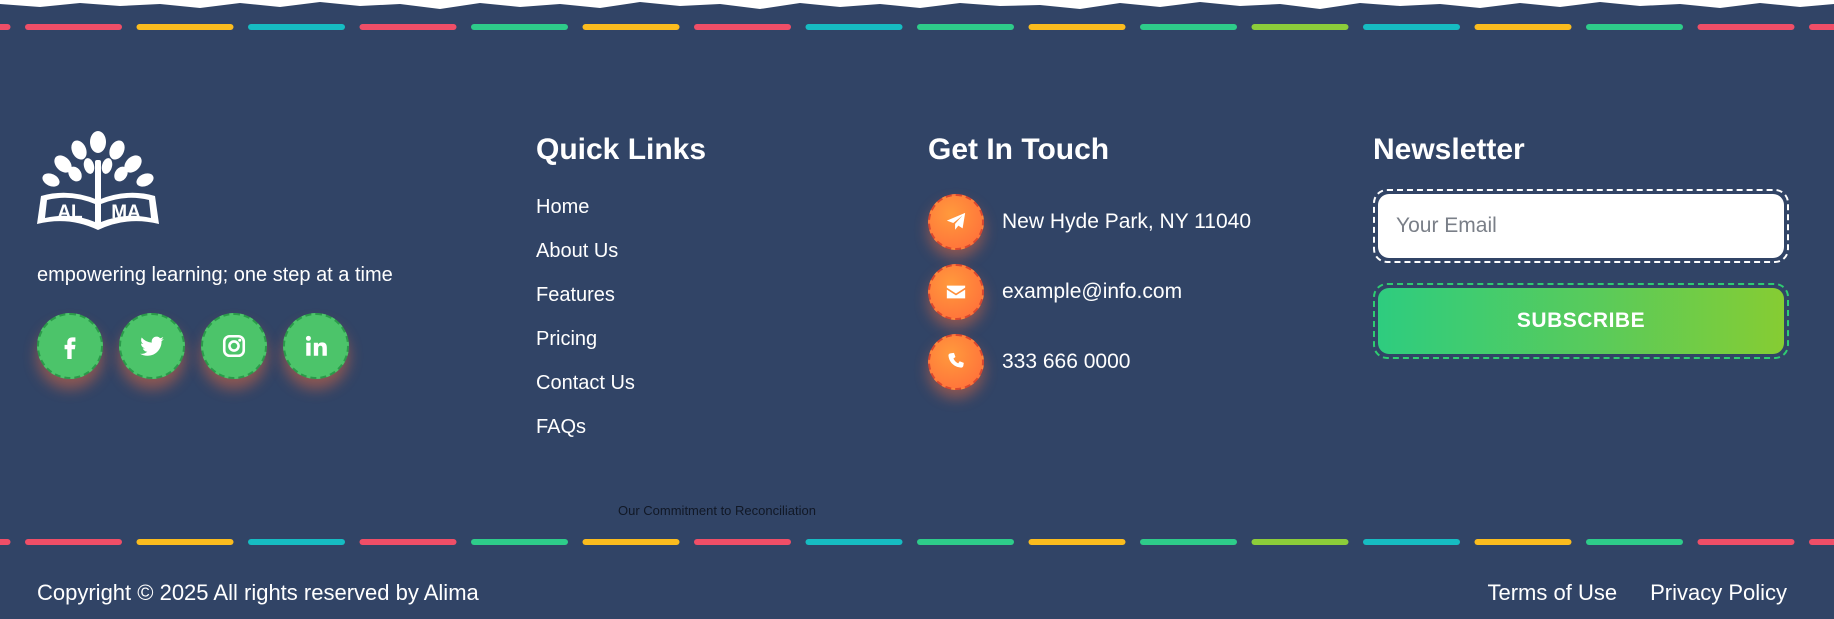  What do you see at coordinates (585, 383) in the screenshot?
I see `quick-link-contact-us: Contact Us` at bounding box center [585, 383].